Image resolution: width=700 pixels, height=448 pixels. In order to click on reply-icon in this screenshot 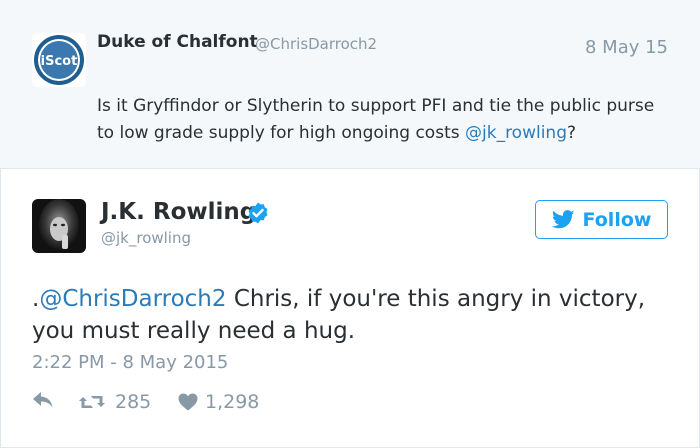, I will do `click(43, 400)`.